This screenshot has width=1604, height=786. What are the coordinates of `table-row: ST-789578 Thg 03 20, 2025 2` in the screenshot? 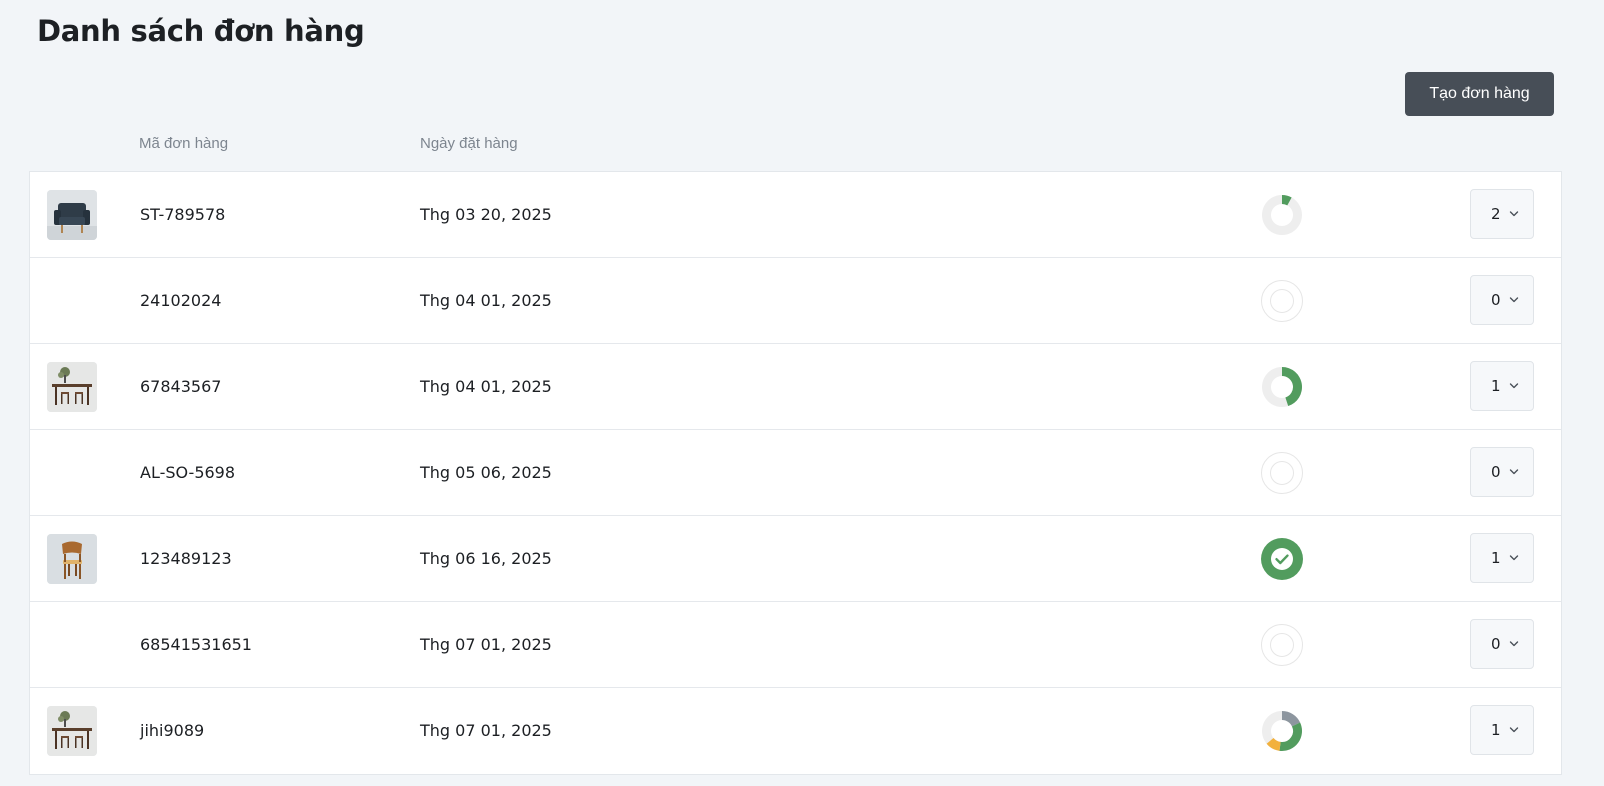 It's located at (795, 215).